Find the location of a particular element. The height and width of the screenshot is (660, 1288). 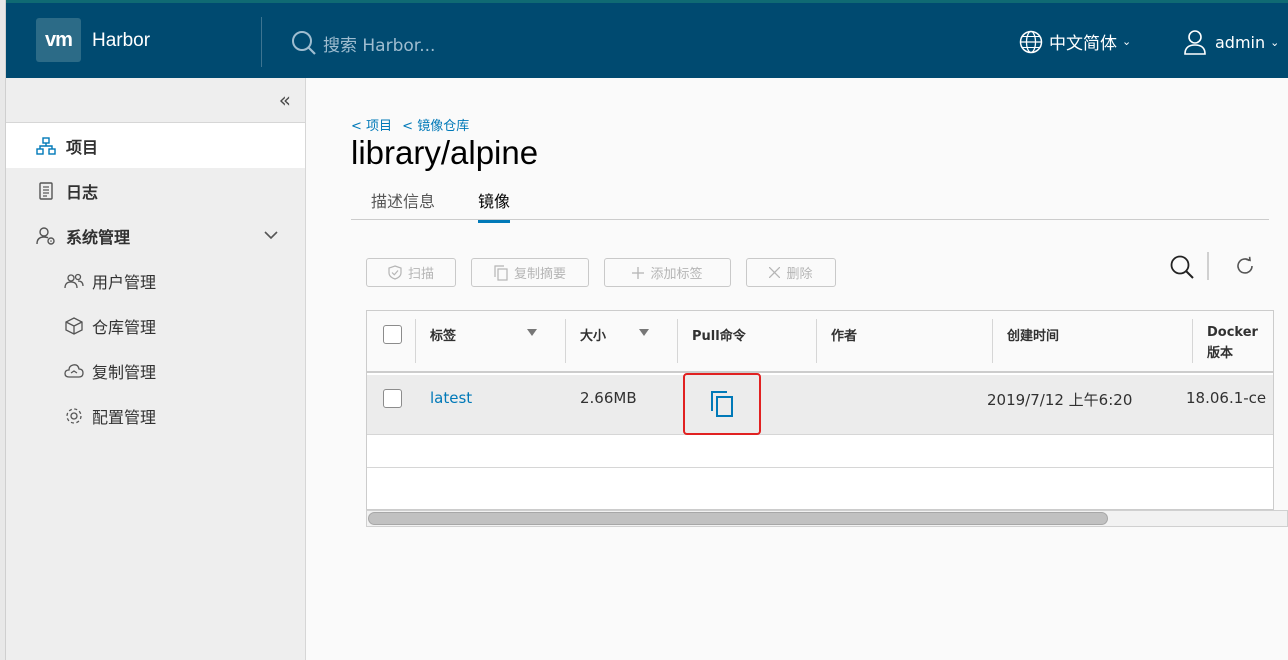

breadcrumb: < 项目 < 镜像仓库 is located at coordinates (413, 124).